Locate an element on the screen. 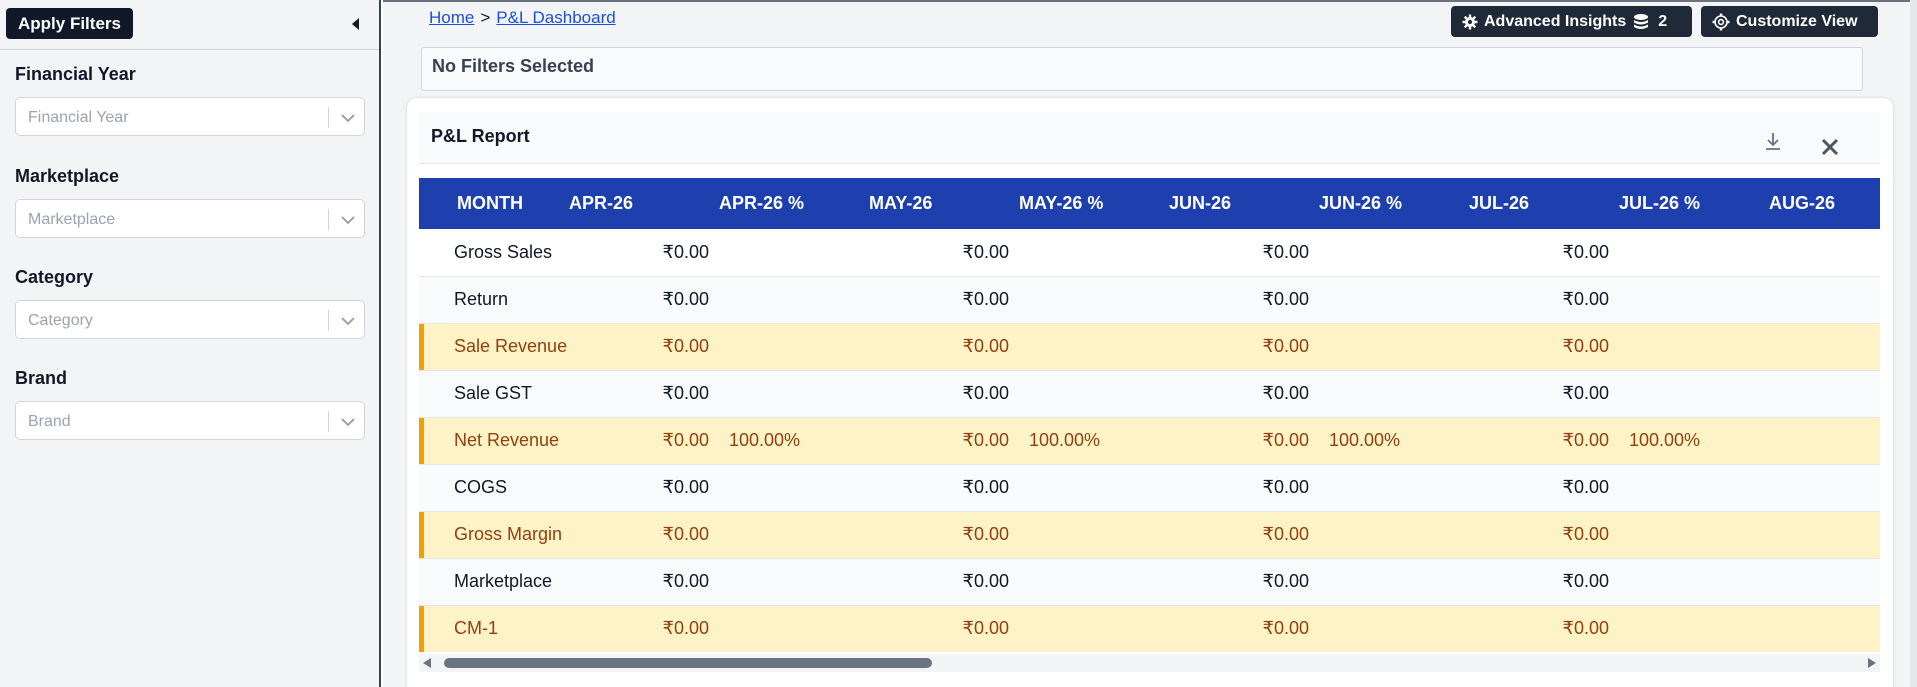 The height and width of the screenshot is (687, 1917). row-label: Gross Sales is located at coordinates (494, 253).